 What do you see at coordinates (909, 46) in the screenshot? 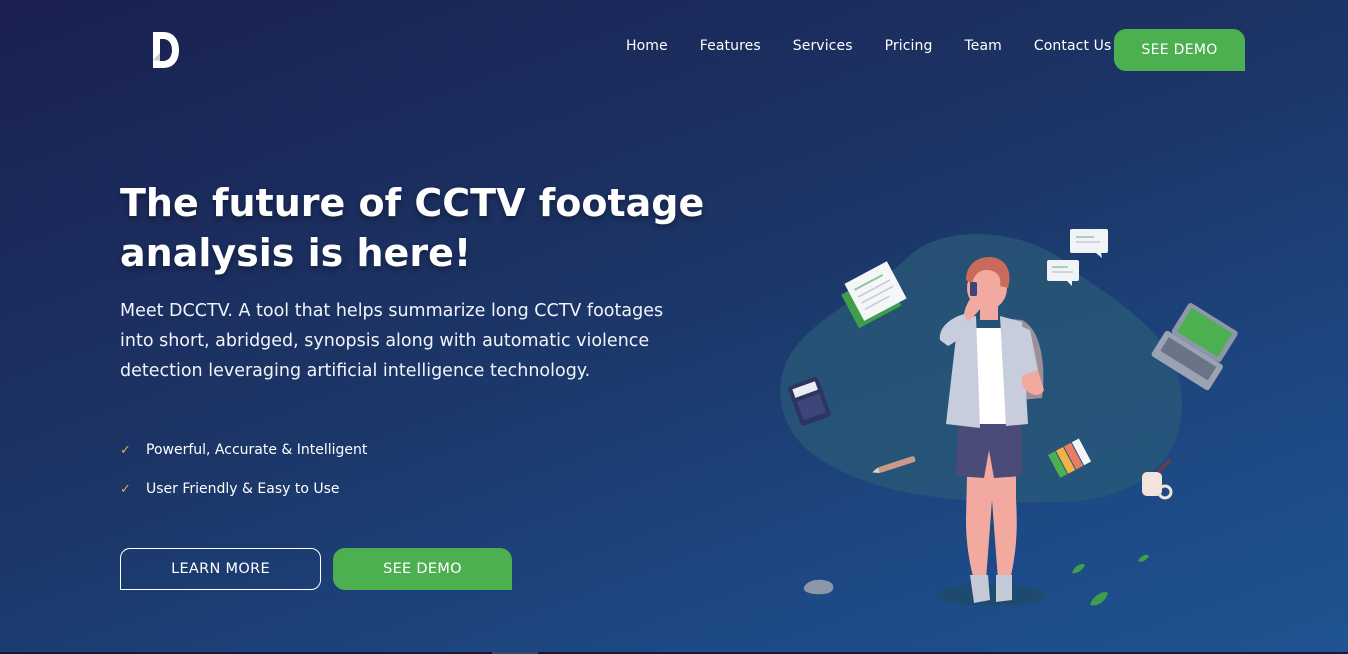
I see `nav-item-pricing: Pricing` at bounding box center [909, 46].